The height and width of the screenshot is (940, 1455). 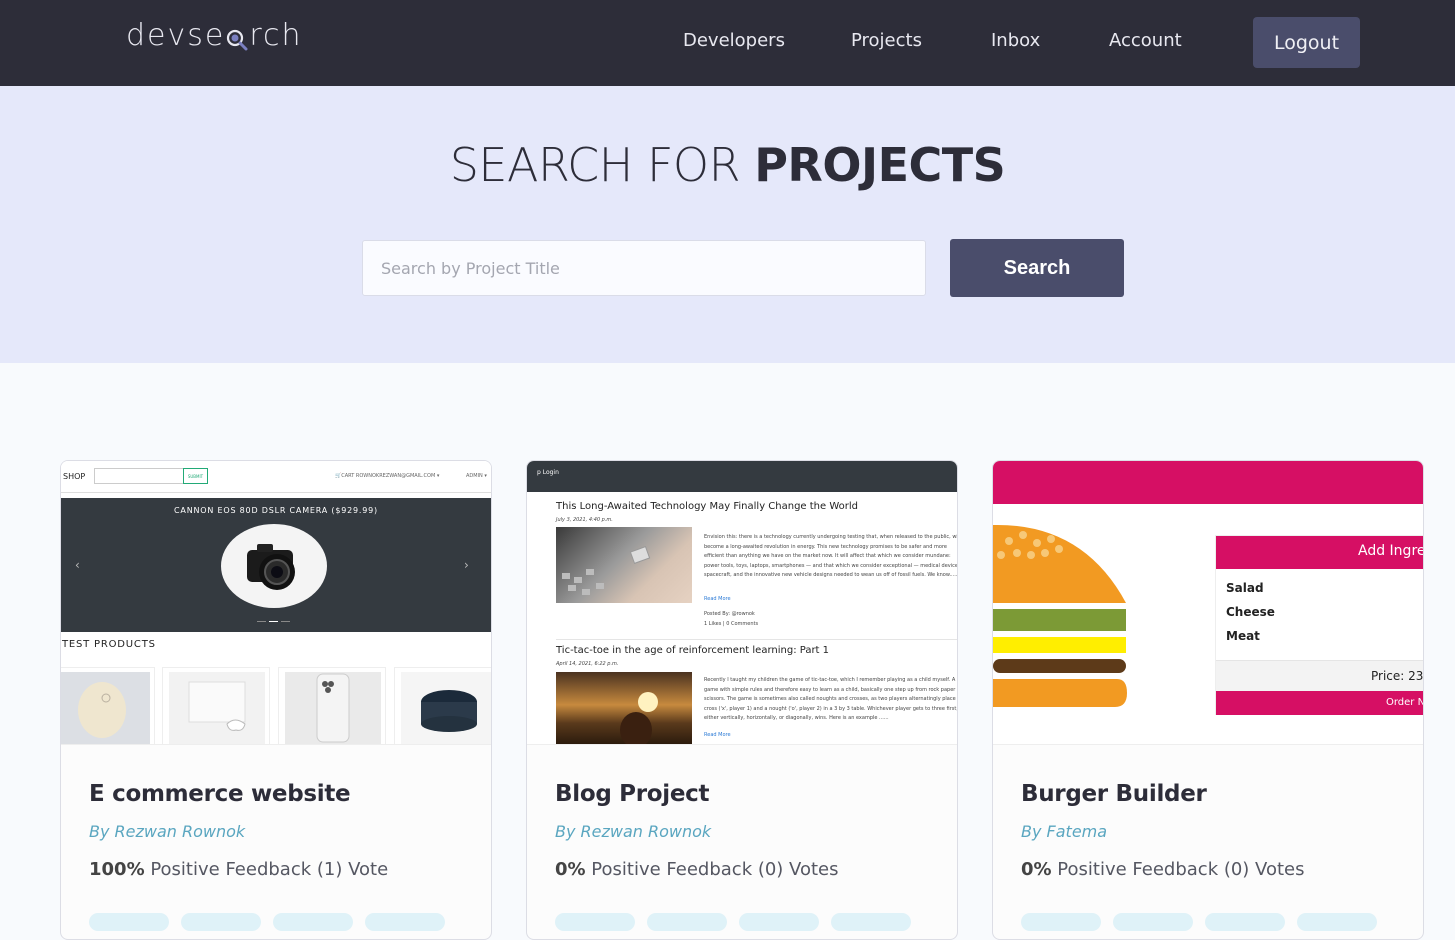 I want to click on thumb-divider, so click(x=756, y=639).